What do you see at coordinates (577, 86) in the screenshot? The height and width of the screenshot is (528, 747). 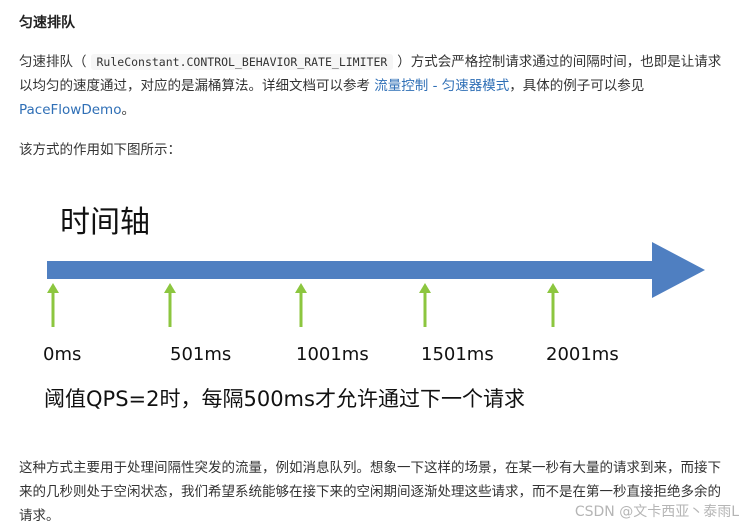 I see `intro-text-mid2: ，具体的例子可以参见` at bounding box center [577, 86].